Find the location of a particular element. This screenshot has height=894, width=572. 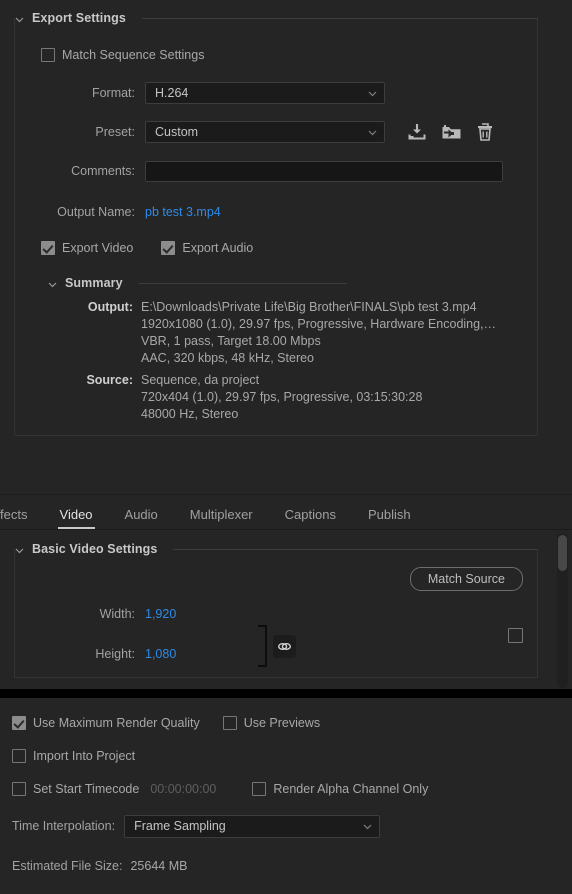

scrollbar-thumb is located at coordinates (562, 553).